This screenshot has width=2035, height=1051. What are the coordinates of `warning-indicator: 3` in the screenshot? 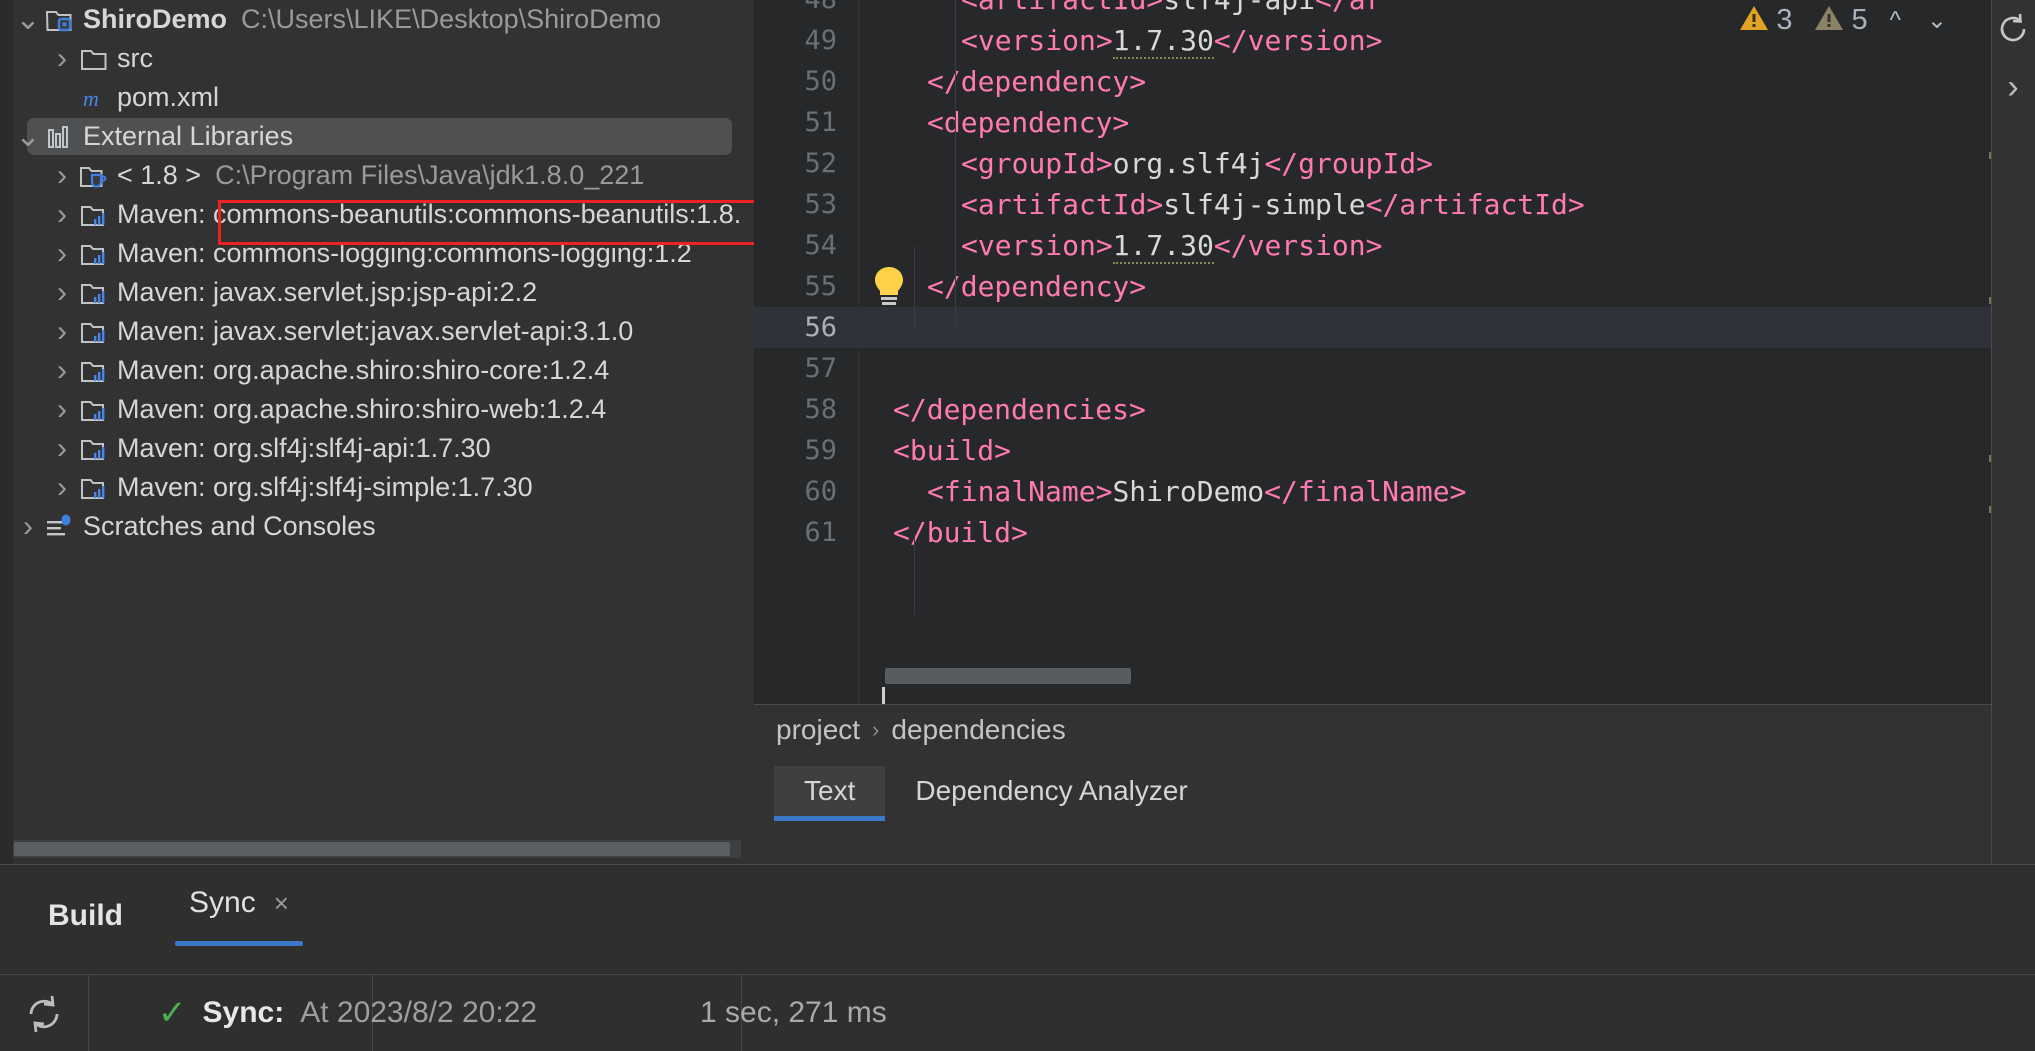 It's located at (1765, 20).